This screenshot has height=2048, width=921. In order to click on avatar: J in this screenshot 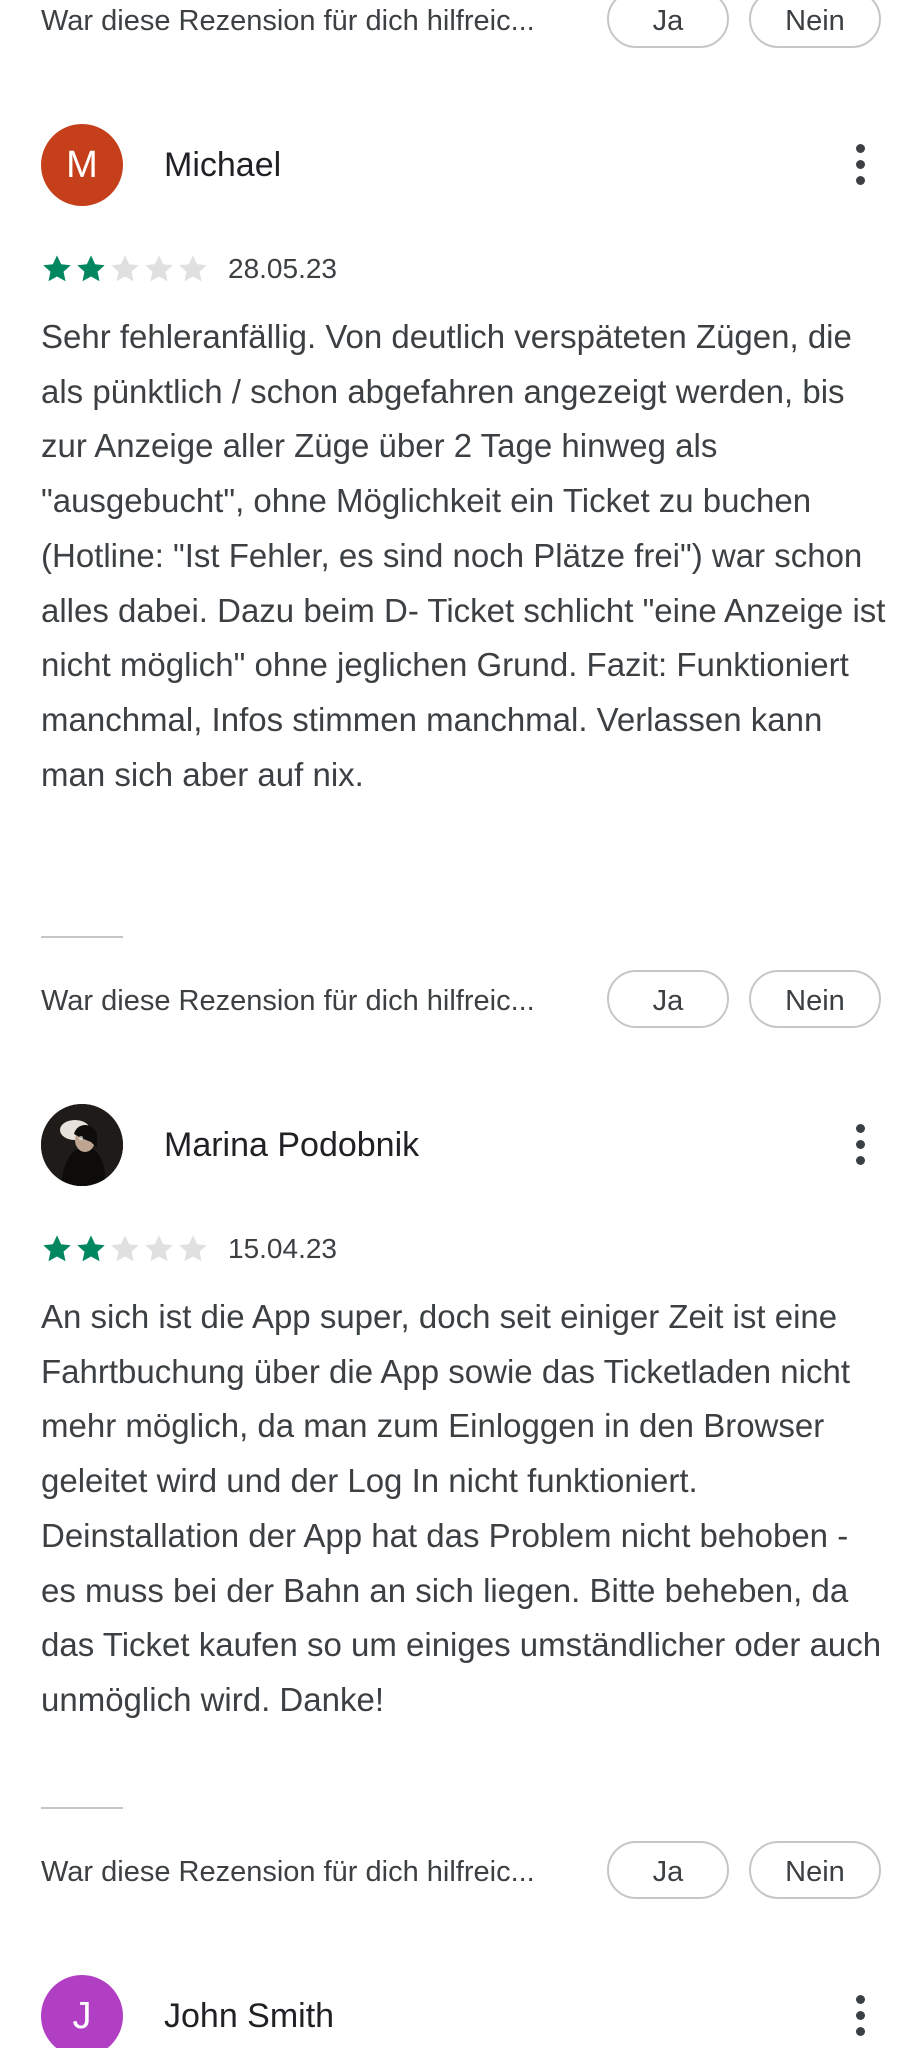, I will do `click(82, 2011)`.